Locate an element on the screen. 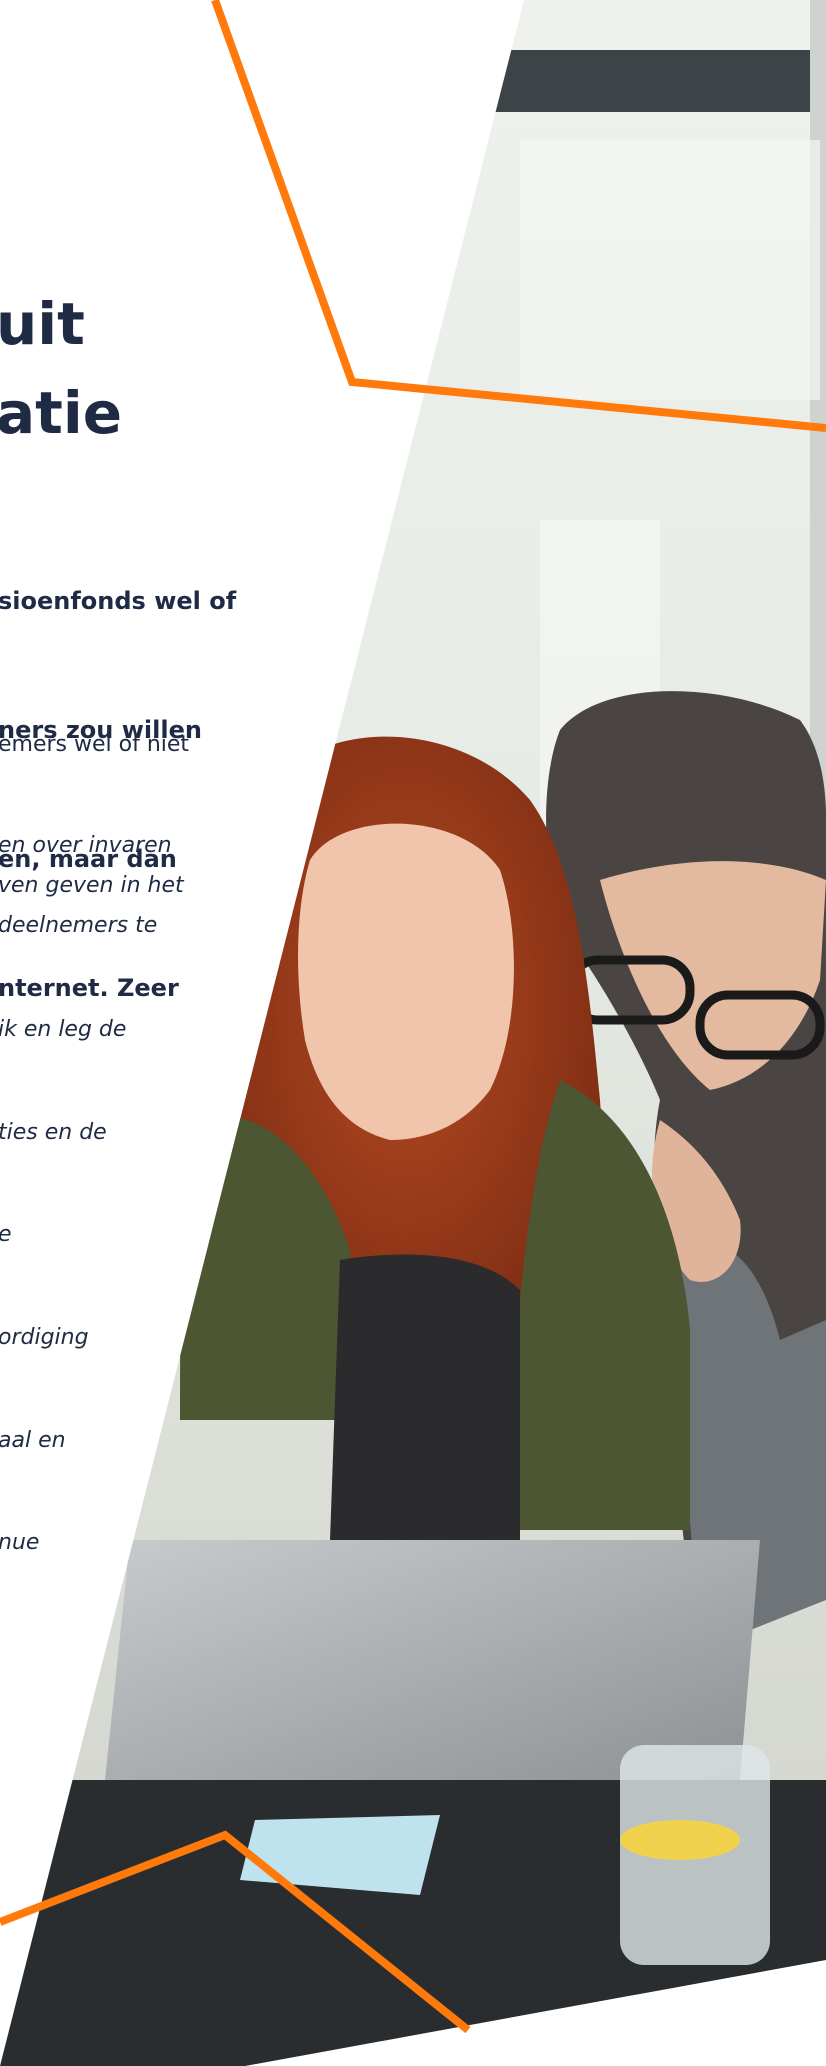 This screenshot has height=2066, width=826. question-item: ordiging is located at coordinates (44, 1337).